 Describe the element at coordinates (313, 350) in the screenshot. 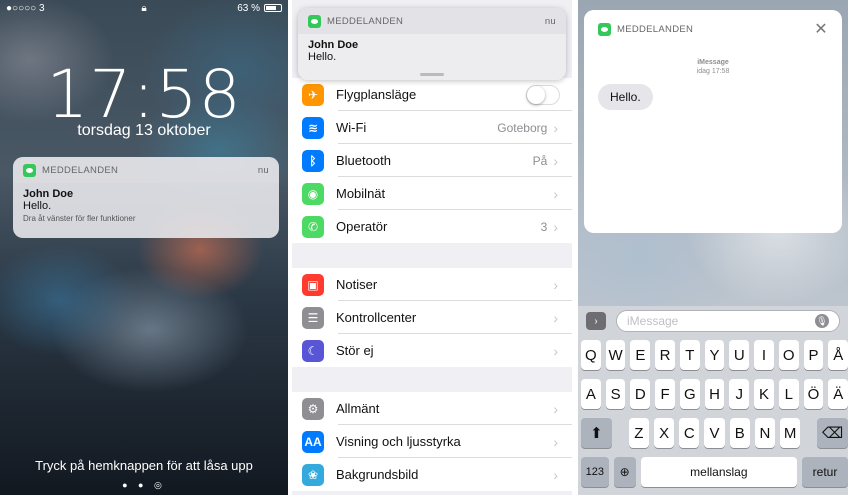

I see `moon-icon: ☾` at that location.